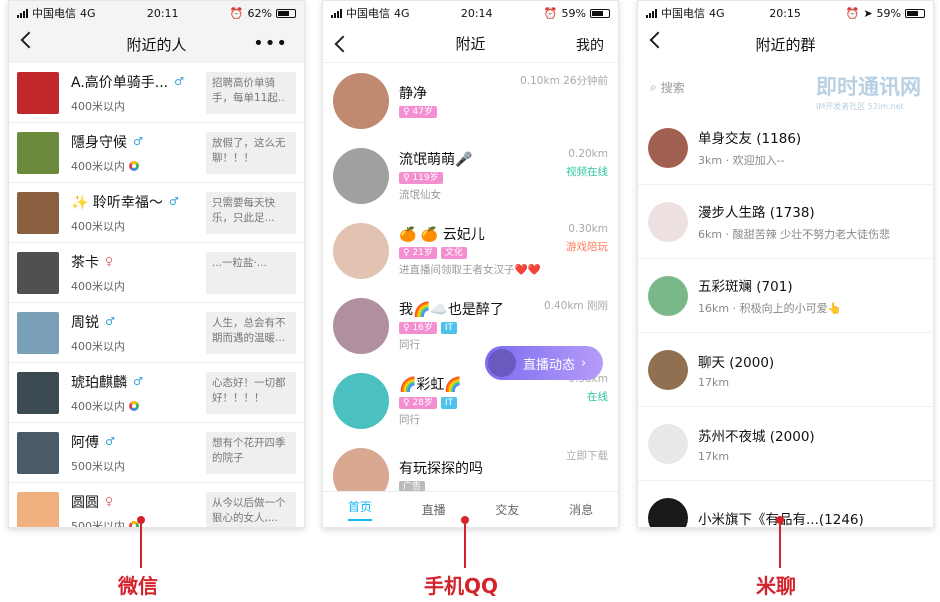  Describe the element at coordinates (785, 370) in the screenshot. I see `list-item: 聊天 (2000) 17km` at that location.